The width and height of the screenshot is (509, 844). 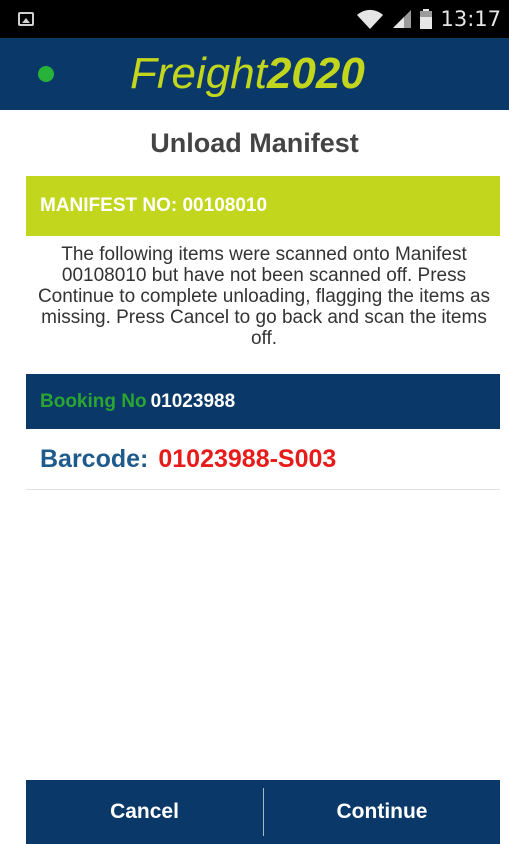 I want to click on page-title: Unload Manifest, so click(x=254, y=143).